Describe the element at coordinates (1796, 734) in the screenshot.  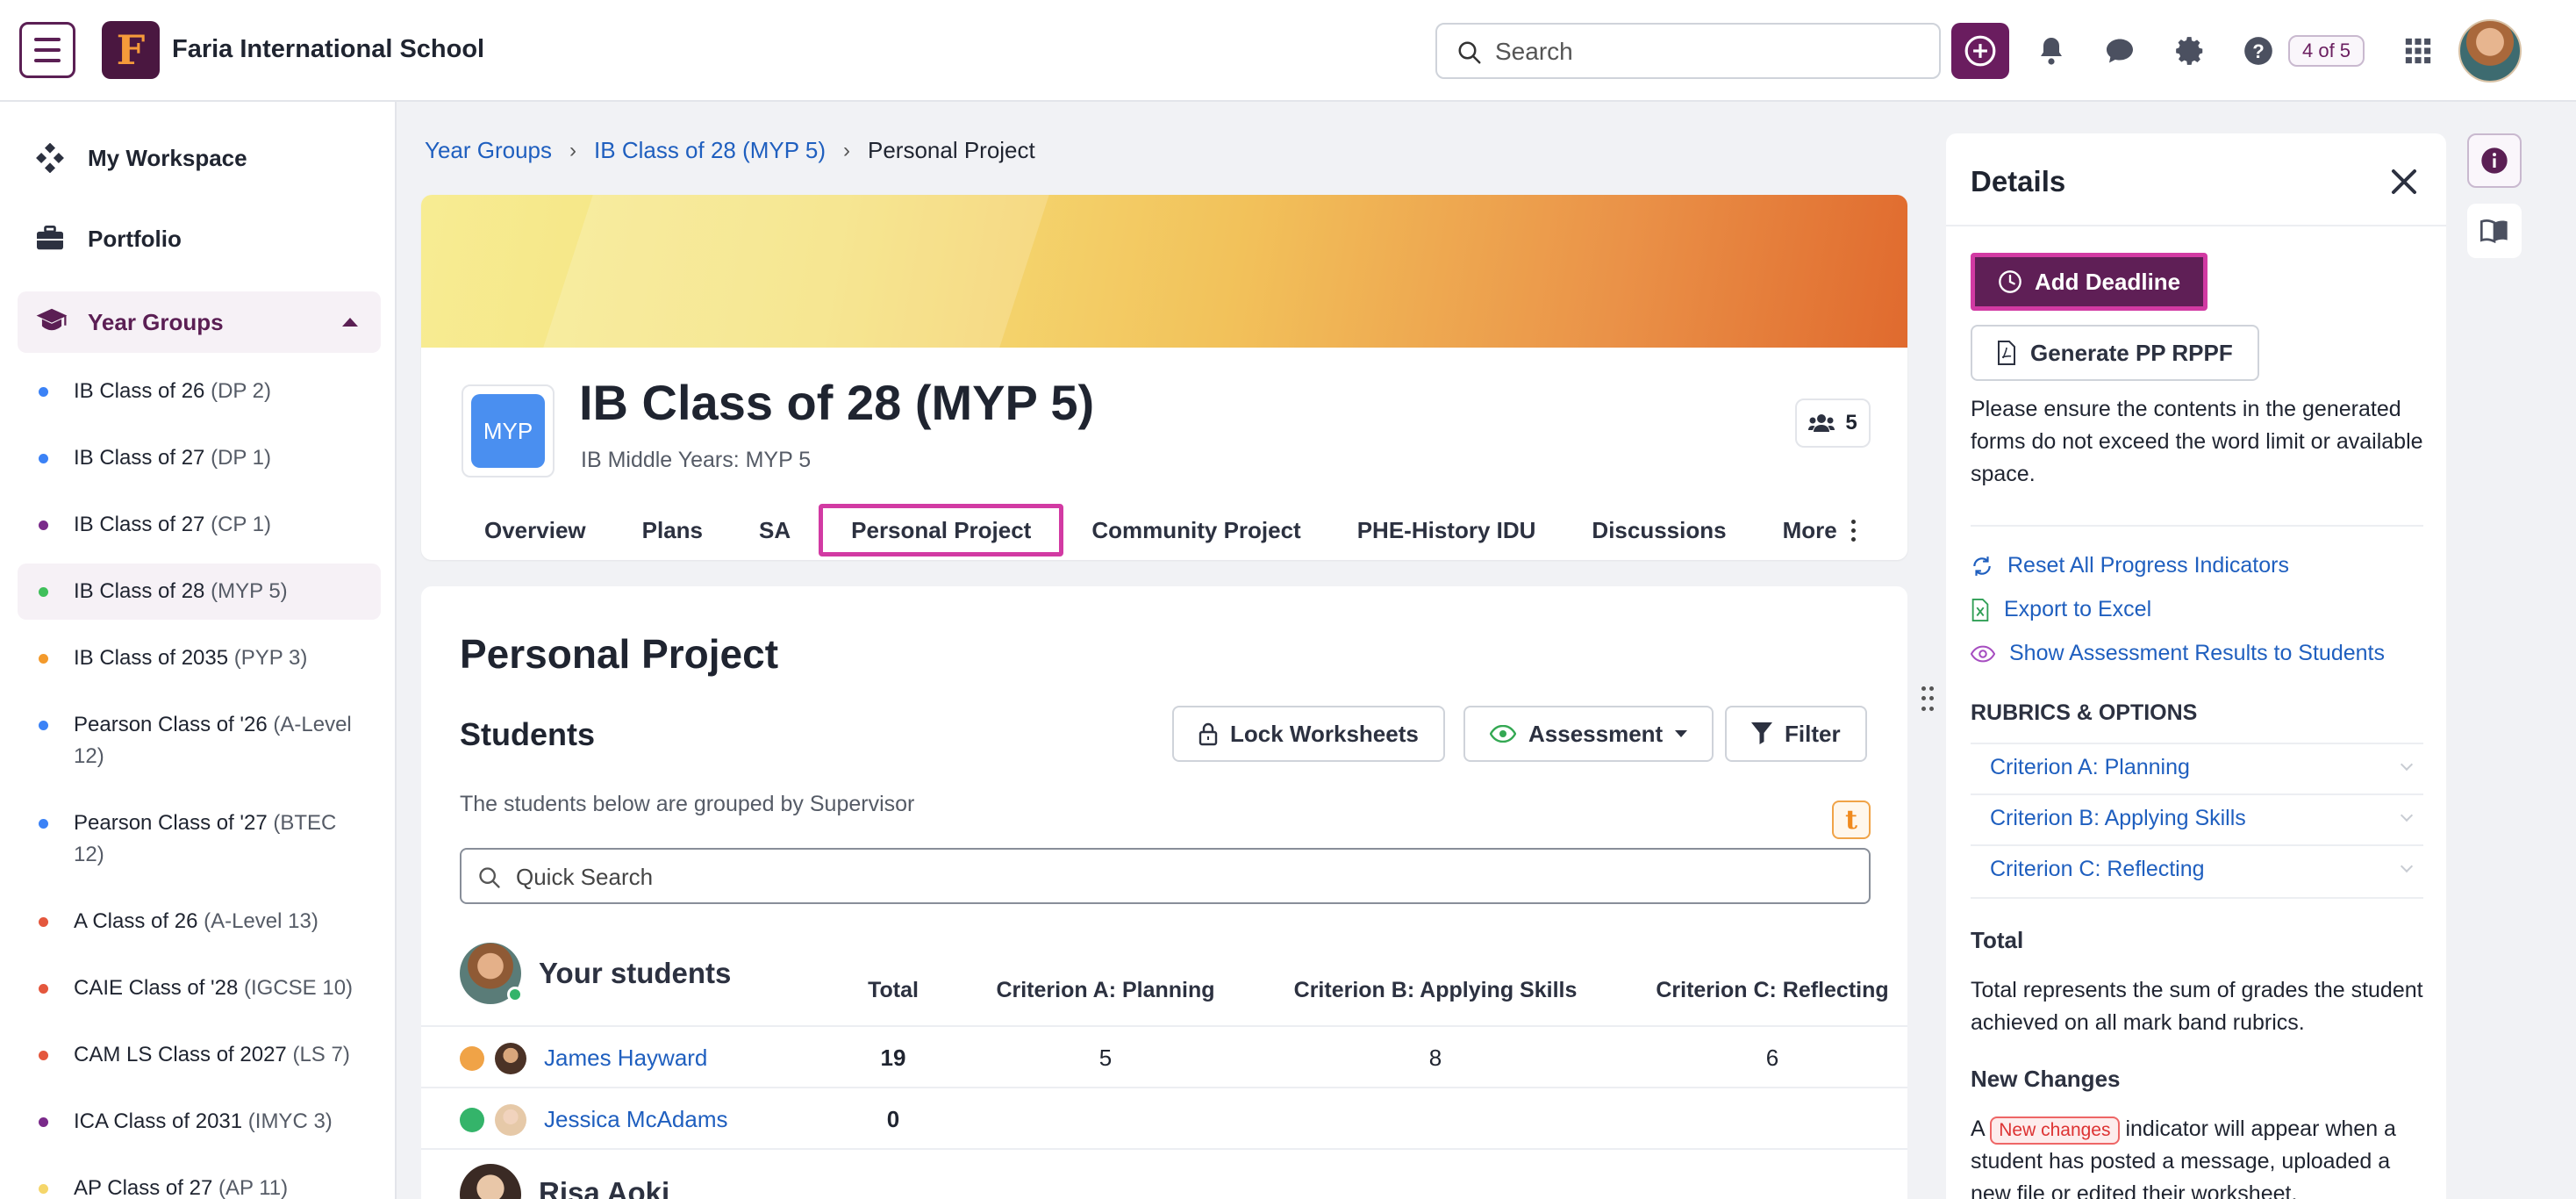
I see `filter-button: Filter` at that location.